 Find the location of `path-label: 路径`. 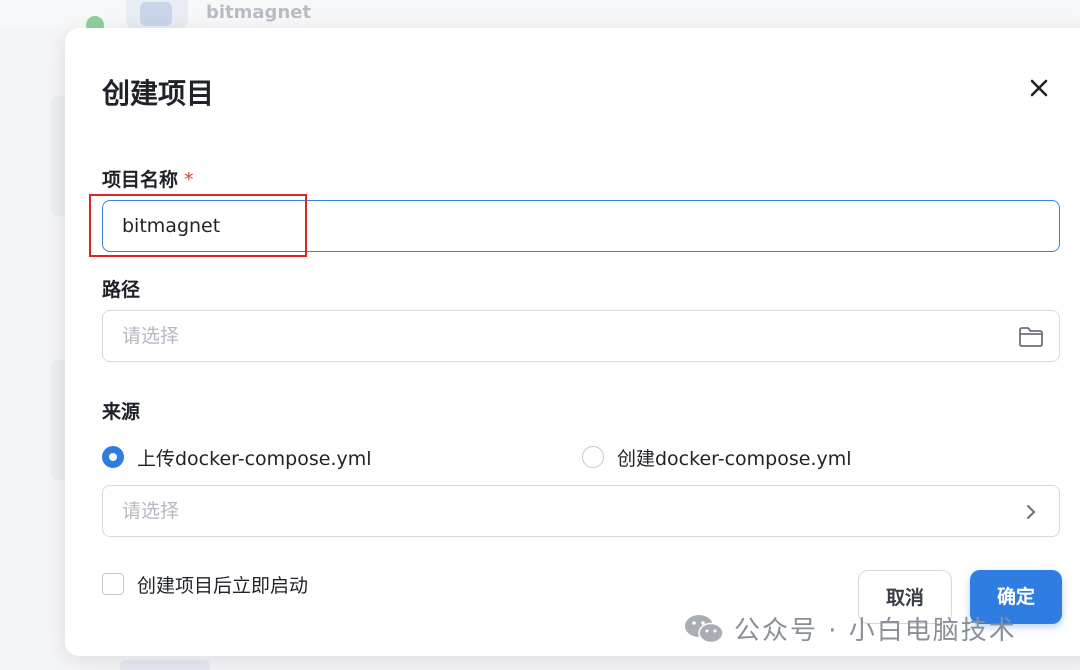

path-label: 路径 is located at coordinates (121, 290).